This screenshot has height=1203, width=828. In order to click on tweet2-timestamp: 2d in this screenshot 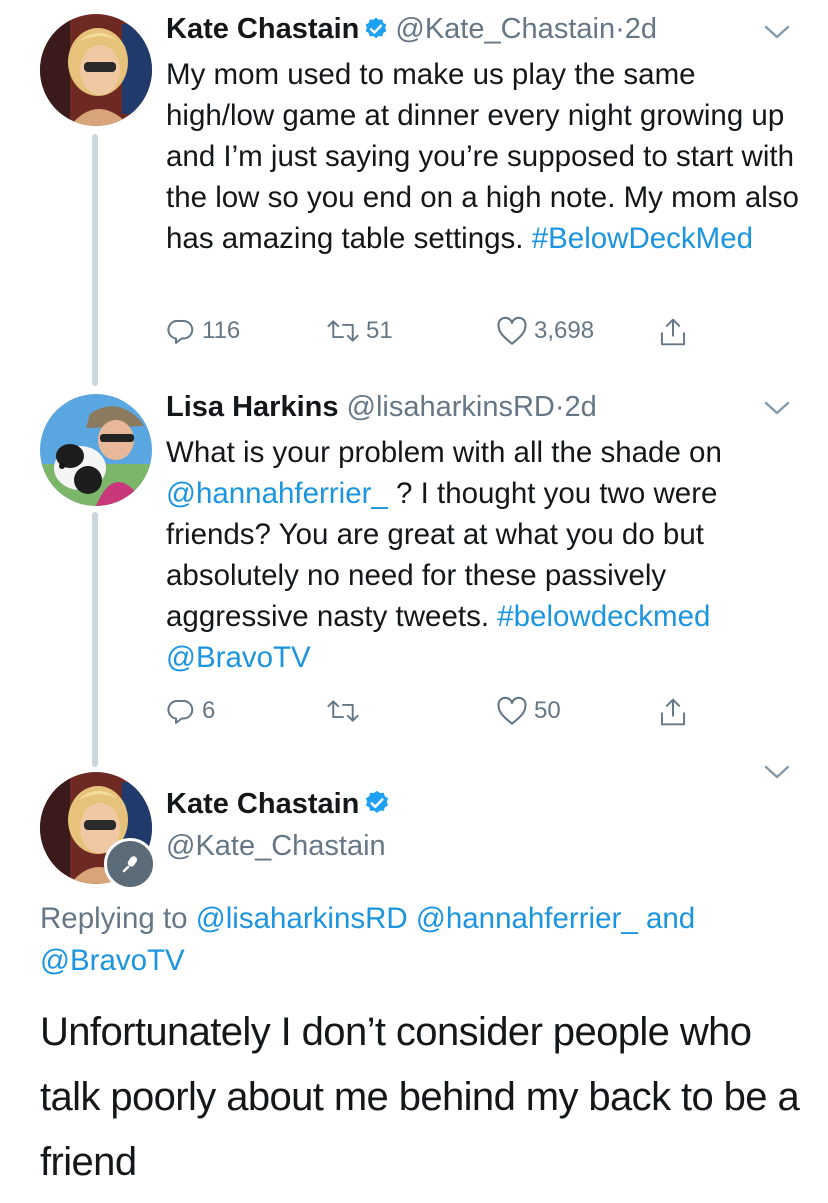, I will do `click(581, 407)`.